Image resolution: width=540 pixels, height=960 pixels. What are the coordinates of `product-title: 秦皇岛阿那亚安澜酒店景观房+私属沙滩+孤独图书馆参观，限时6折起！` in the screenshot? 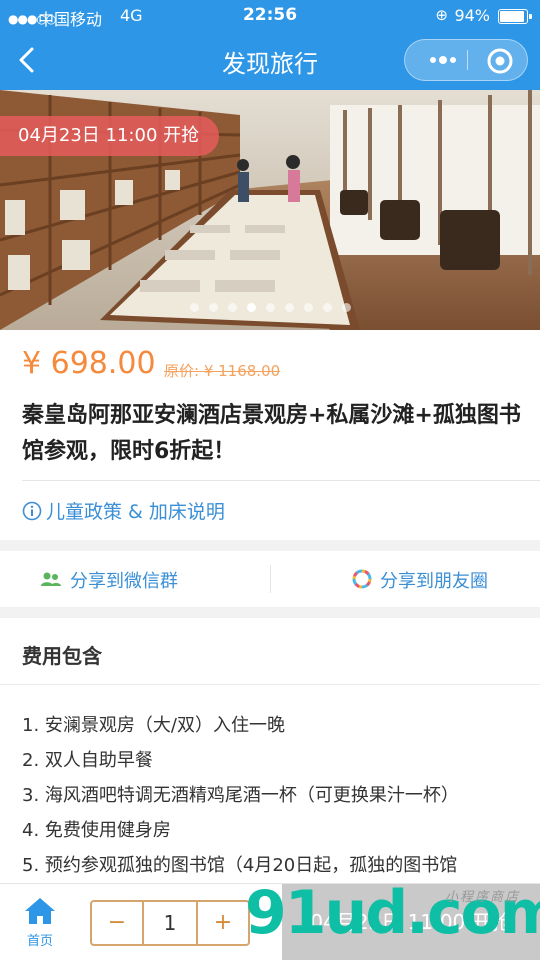 It's located at (271, 433).